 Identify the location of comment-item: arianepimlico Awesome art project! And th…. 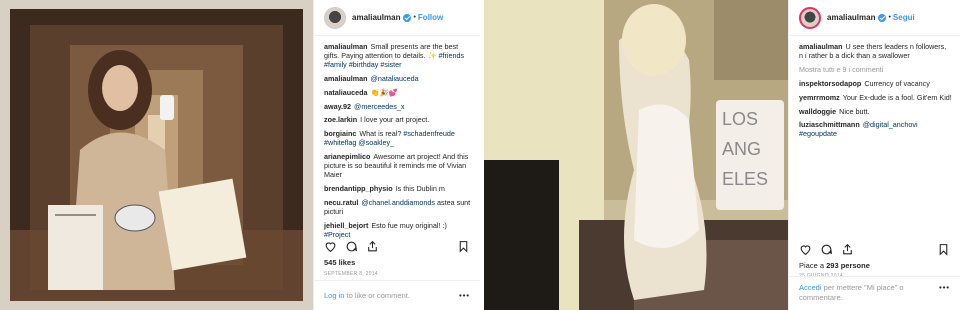
(398, 166).